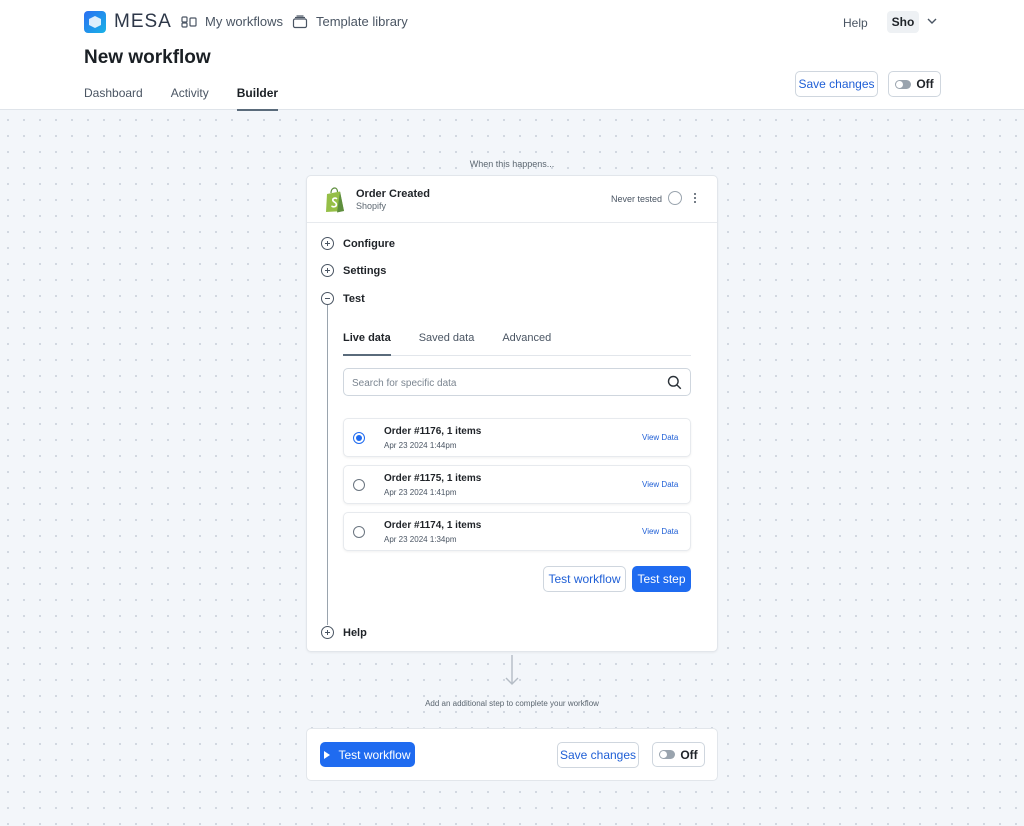  I want to click on user-menu-button: Sho, so click(903, 22).